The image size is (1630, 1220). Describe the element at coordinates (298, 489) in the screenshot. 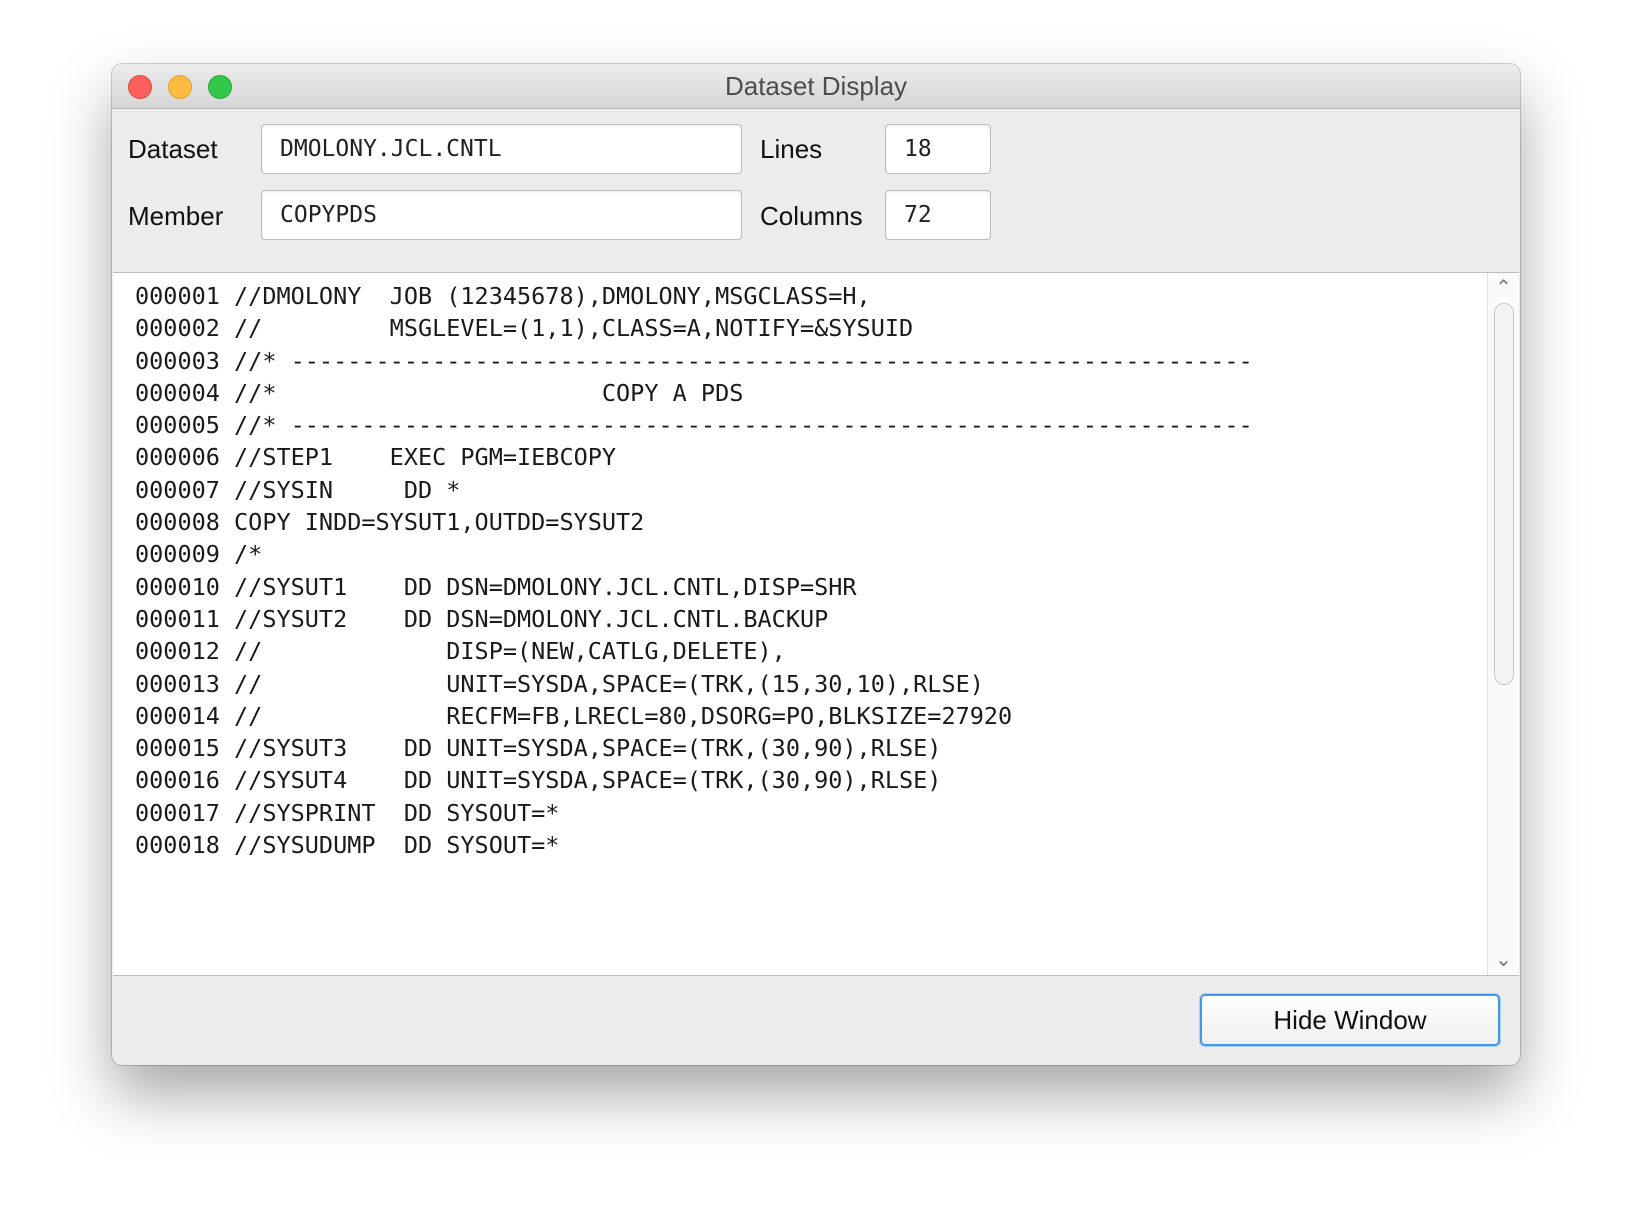

I see `content-line: 000007 //SYSIN DD *` at that location.